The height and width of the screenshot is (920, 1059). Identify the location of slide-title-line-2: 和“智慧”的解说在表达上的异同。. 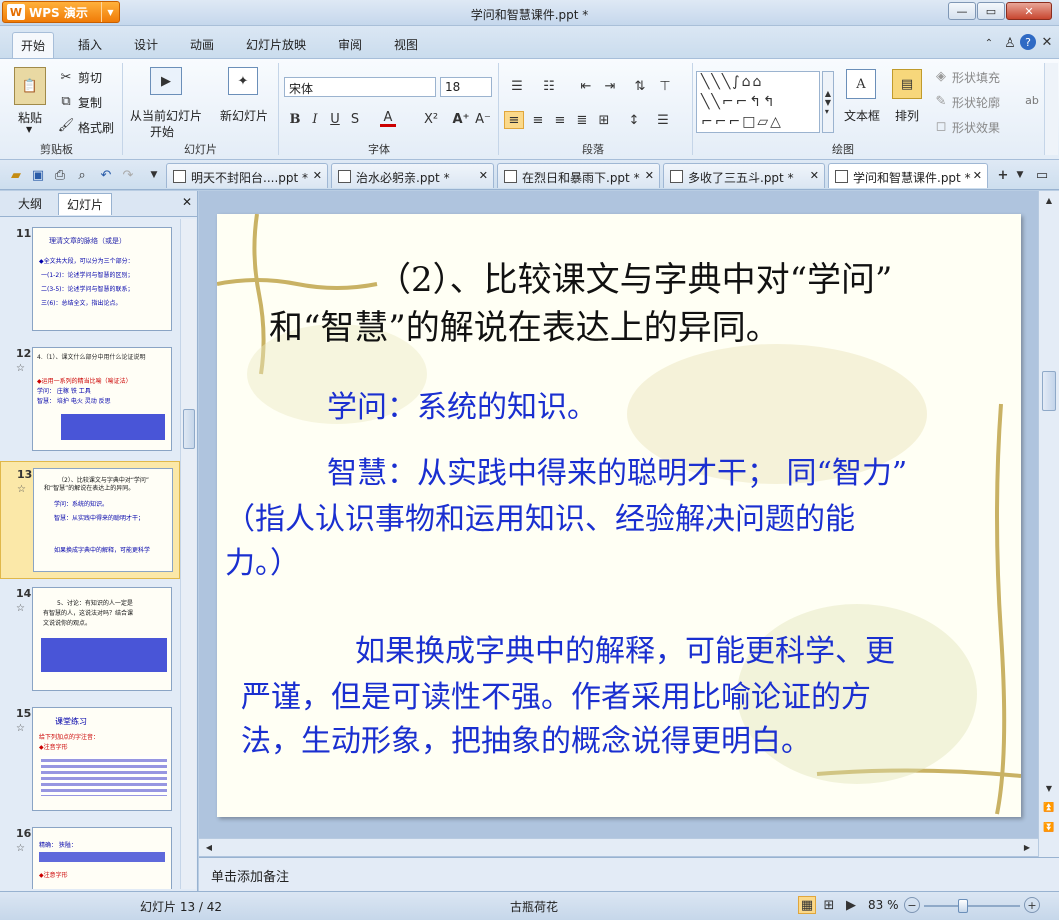
(524, 324).